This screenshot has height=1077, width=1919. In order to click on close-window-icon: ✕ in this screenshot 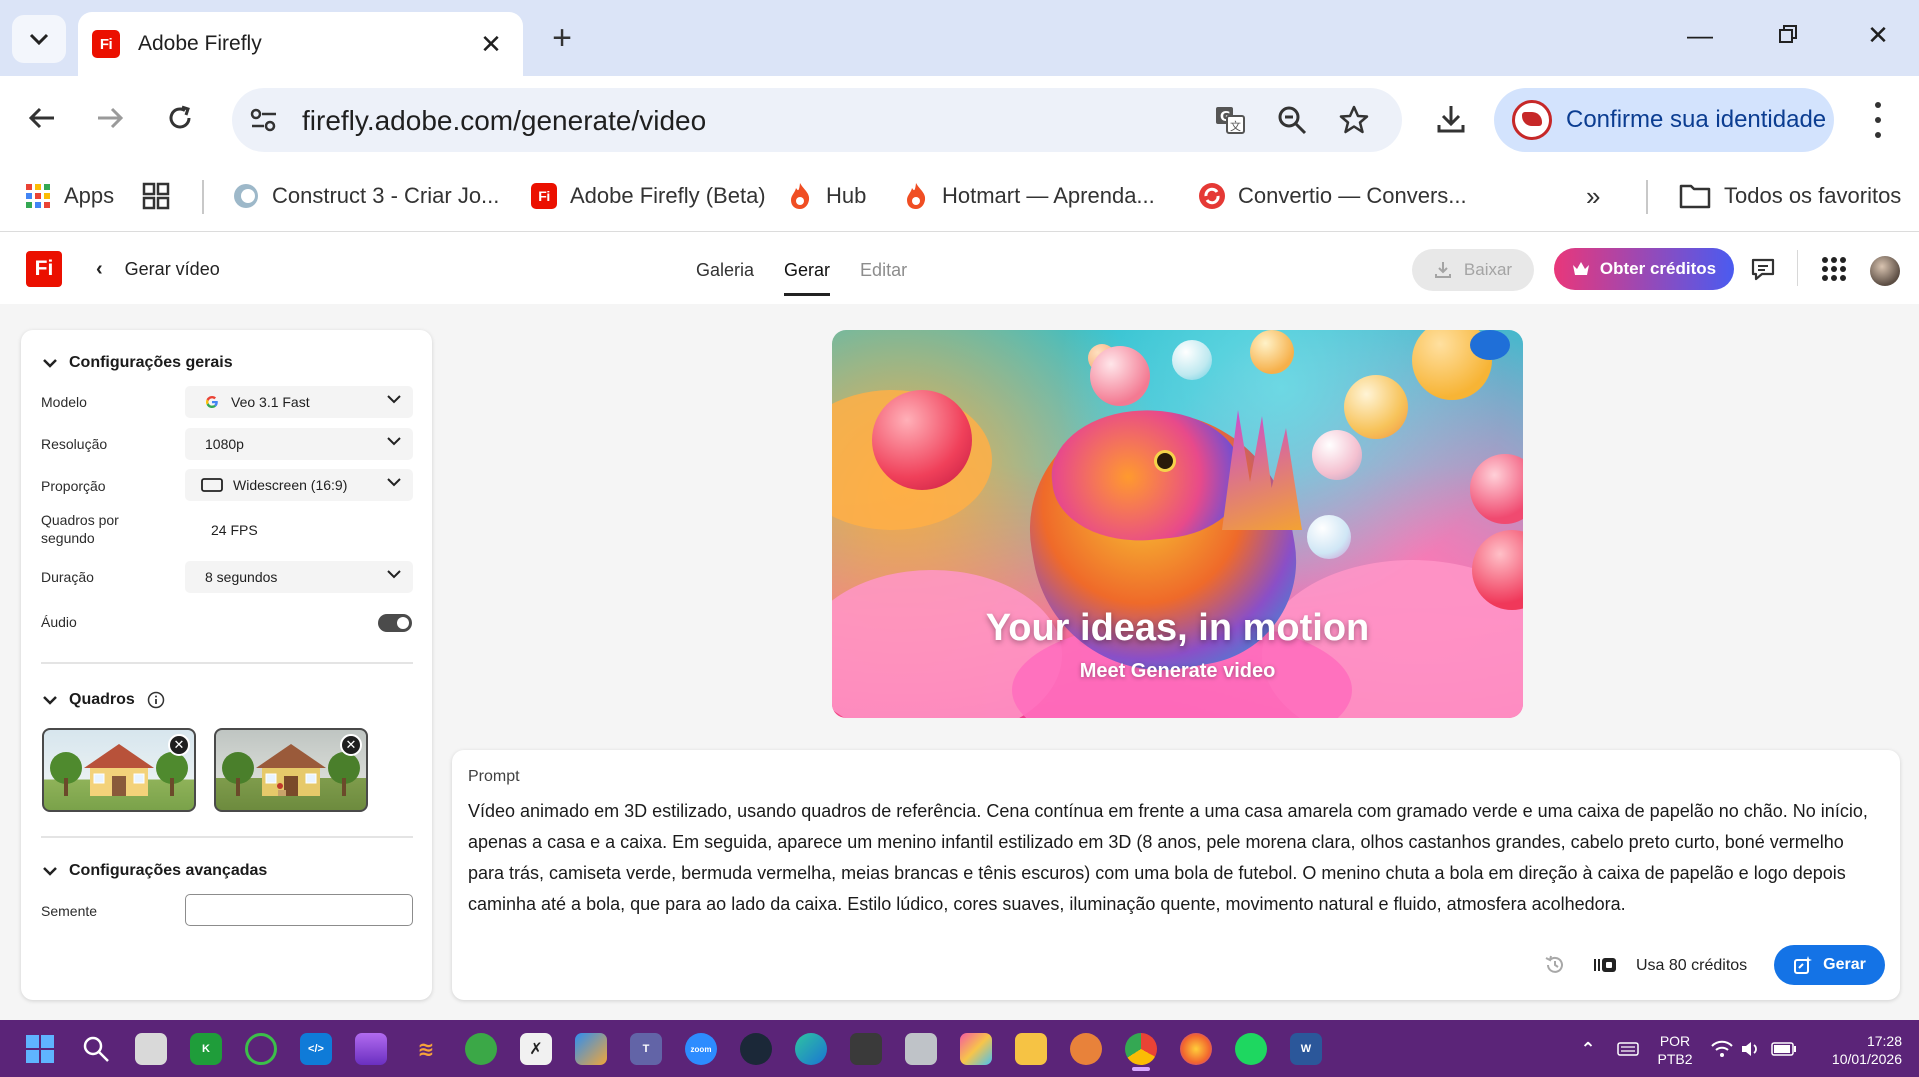, I will do `click(1878, 35)`.